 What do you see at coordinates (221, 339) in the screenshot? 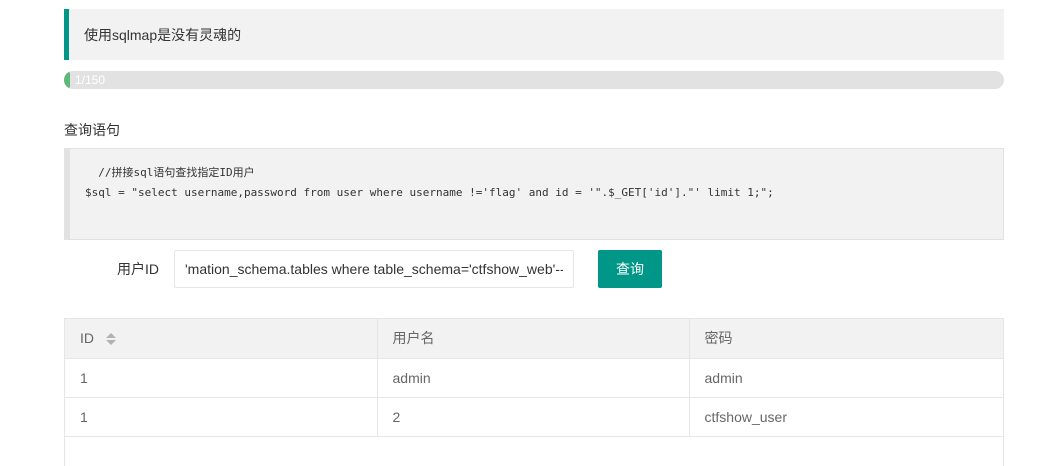
I see `header-id: ID` at bounding box center [221, 339].